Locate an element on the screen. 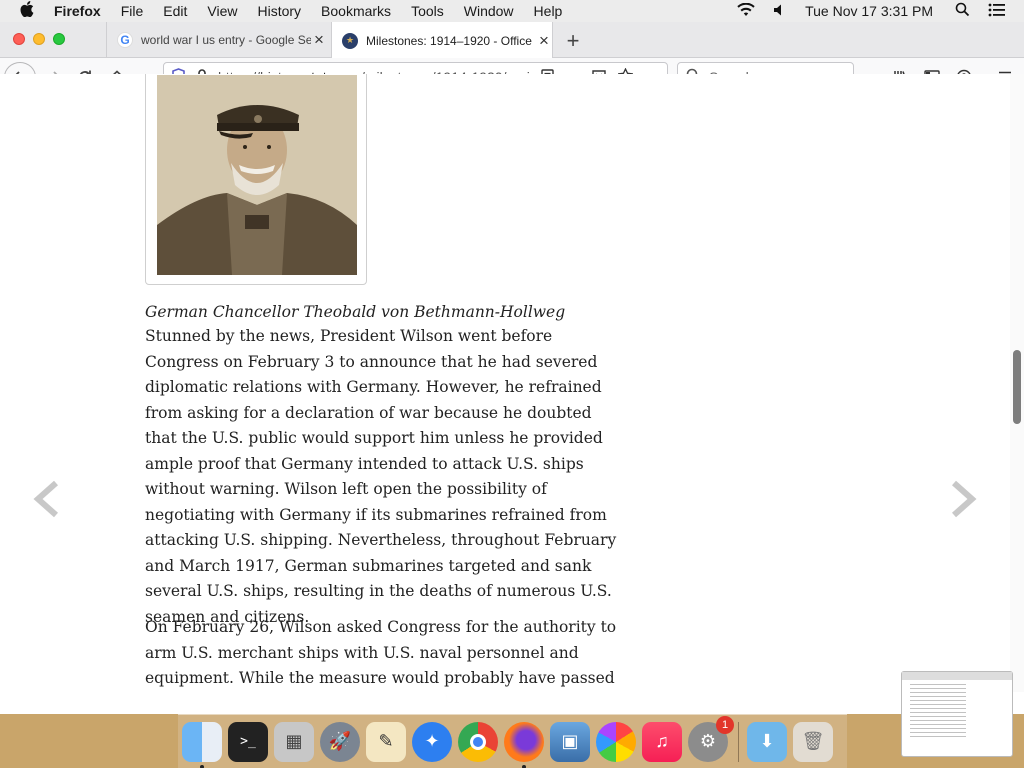 The height and width of the screenshot is (768, 1024). terminal-icon: >_ is located at coordinates (248, 741).